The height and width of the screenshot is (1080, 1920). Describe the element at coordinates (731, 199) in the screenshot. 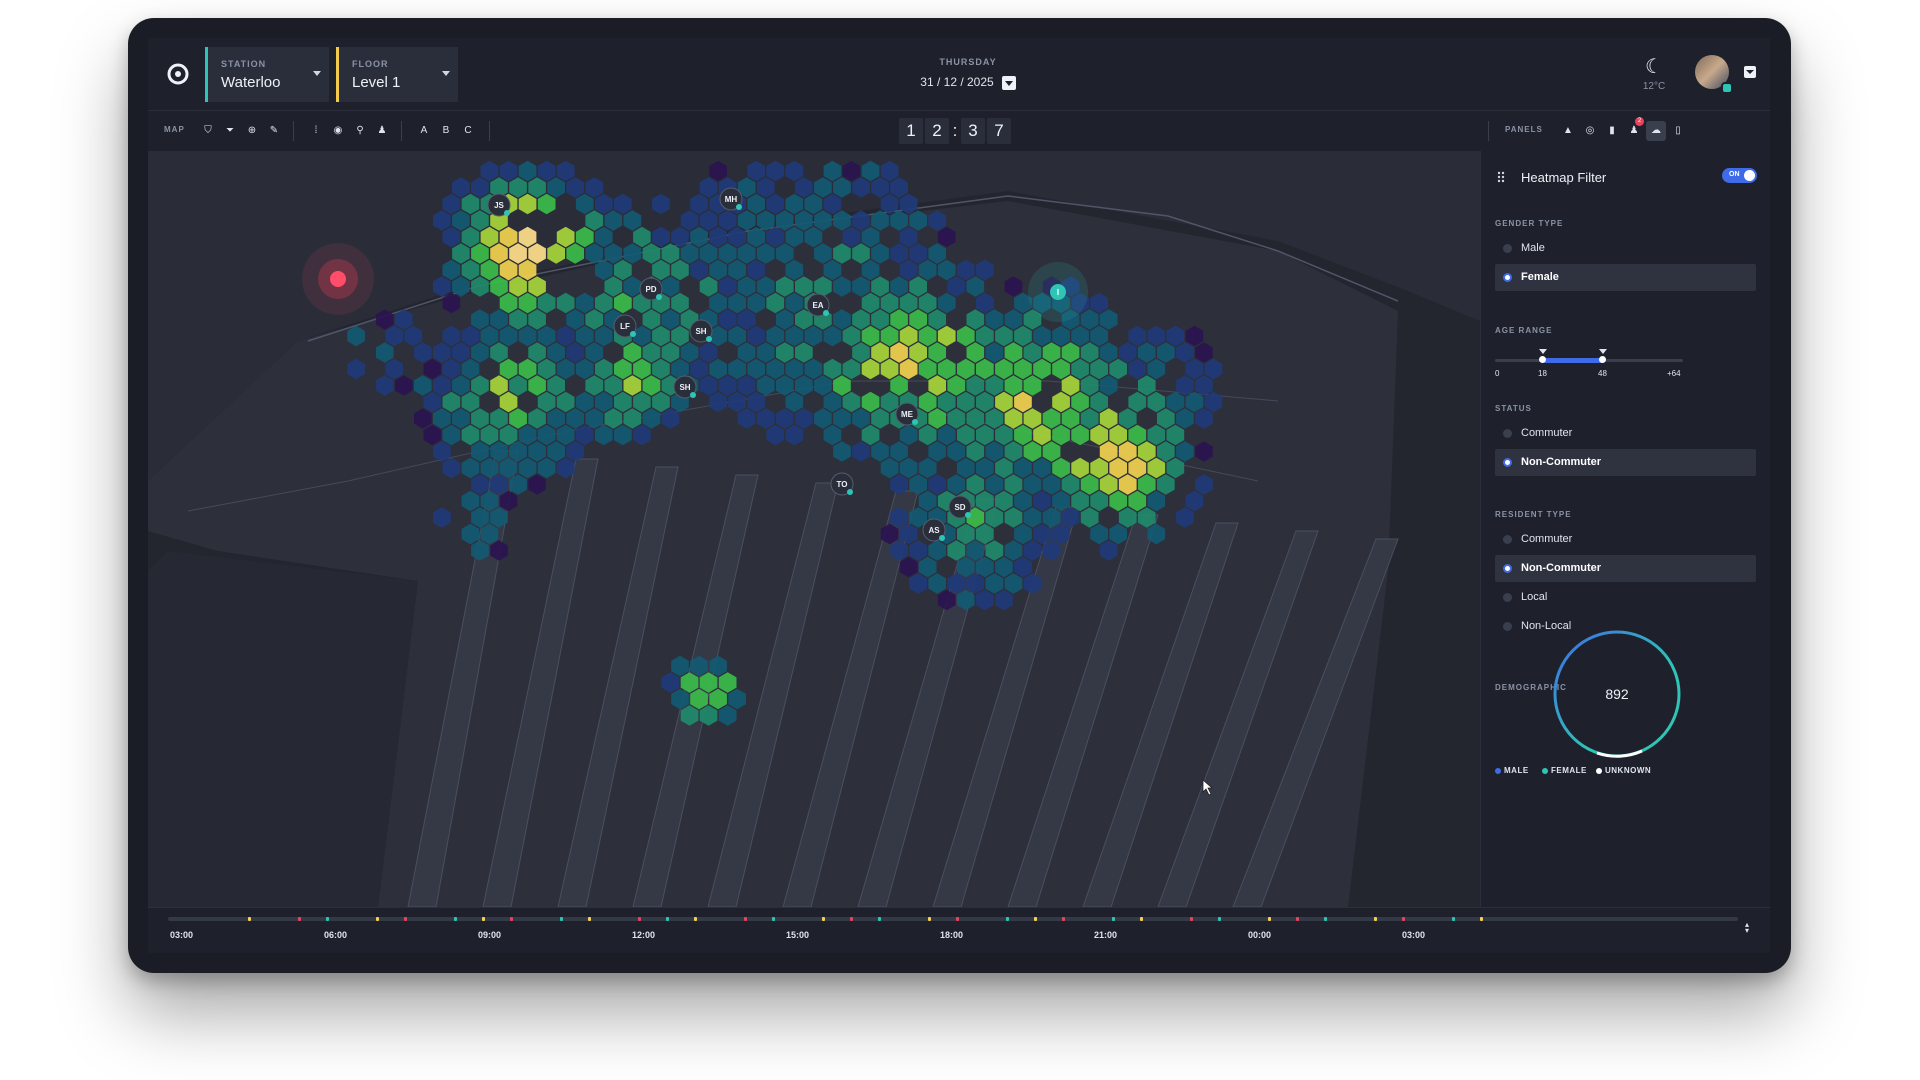

I see `person-marker: MH` at that location.